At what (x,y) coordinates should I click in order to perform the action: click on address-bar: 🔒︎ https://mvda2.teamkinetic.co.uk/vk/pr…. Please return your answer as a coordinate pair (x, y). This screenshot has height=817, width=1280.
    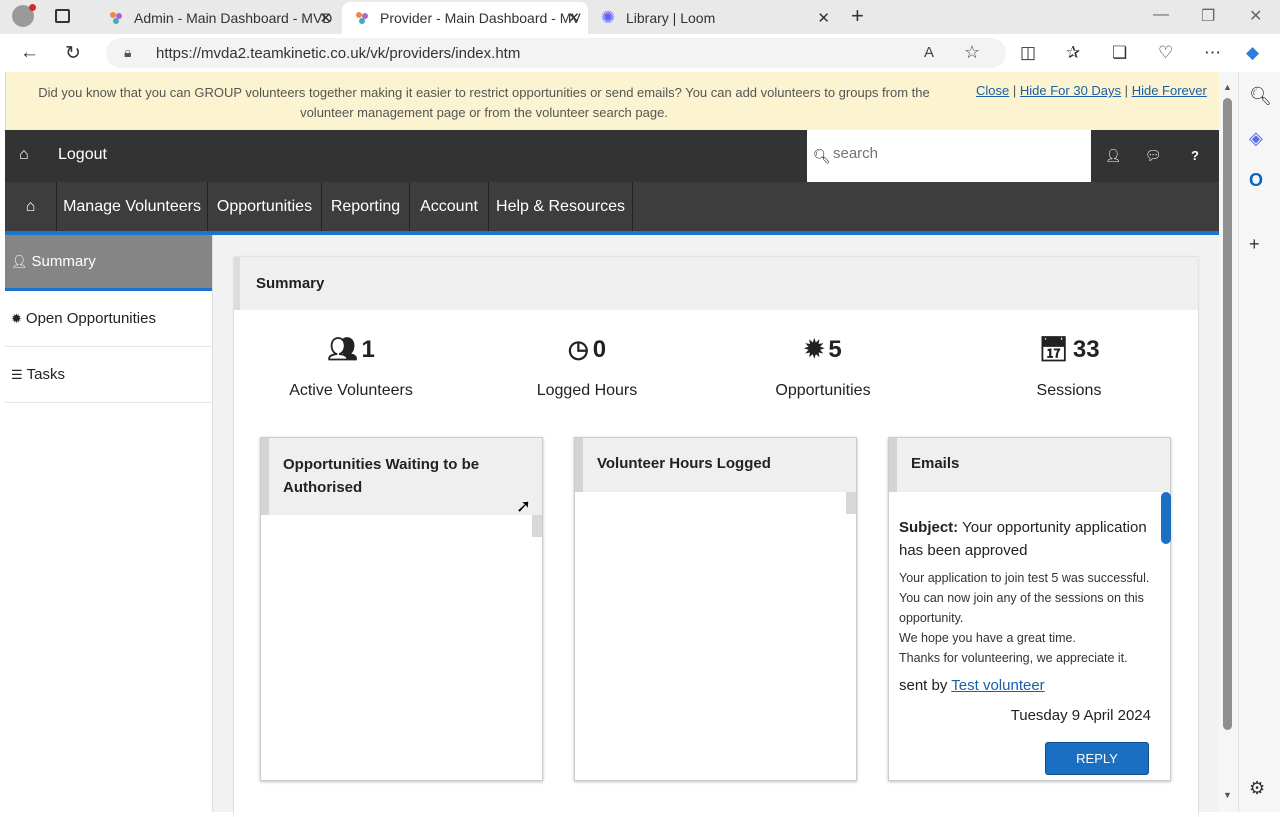
    Looking at the image, I should click on (556, 53).